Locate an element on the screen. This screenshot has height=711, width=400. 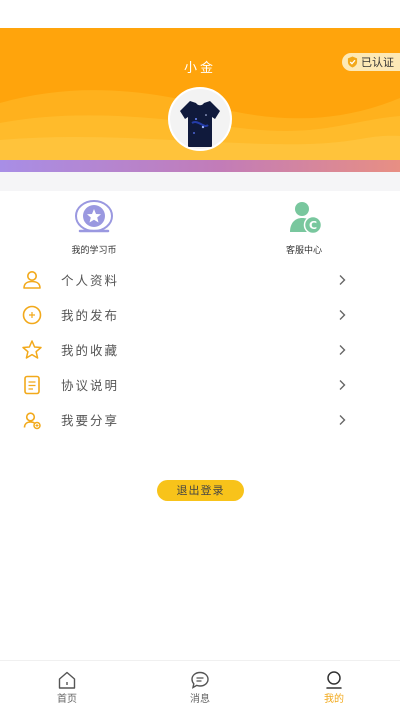
menu-label: 协议说明 is located at coordinates (90, 385).